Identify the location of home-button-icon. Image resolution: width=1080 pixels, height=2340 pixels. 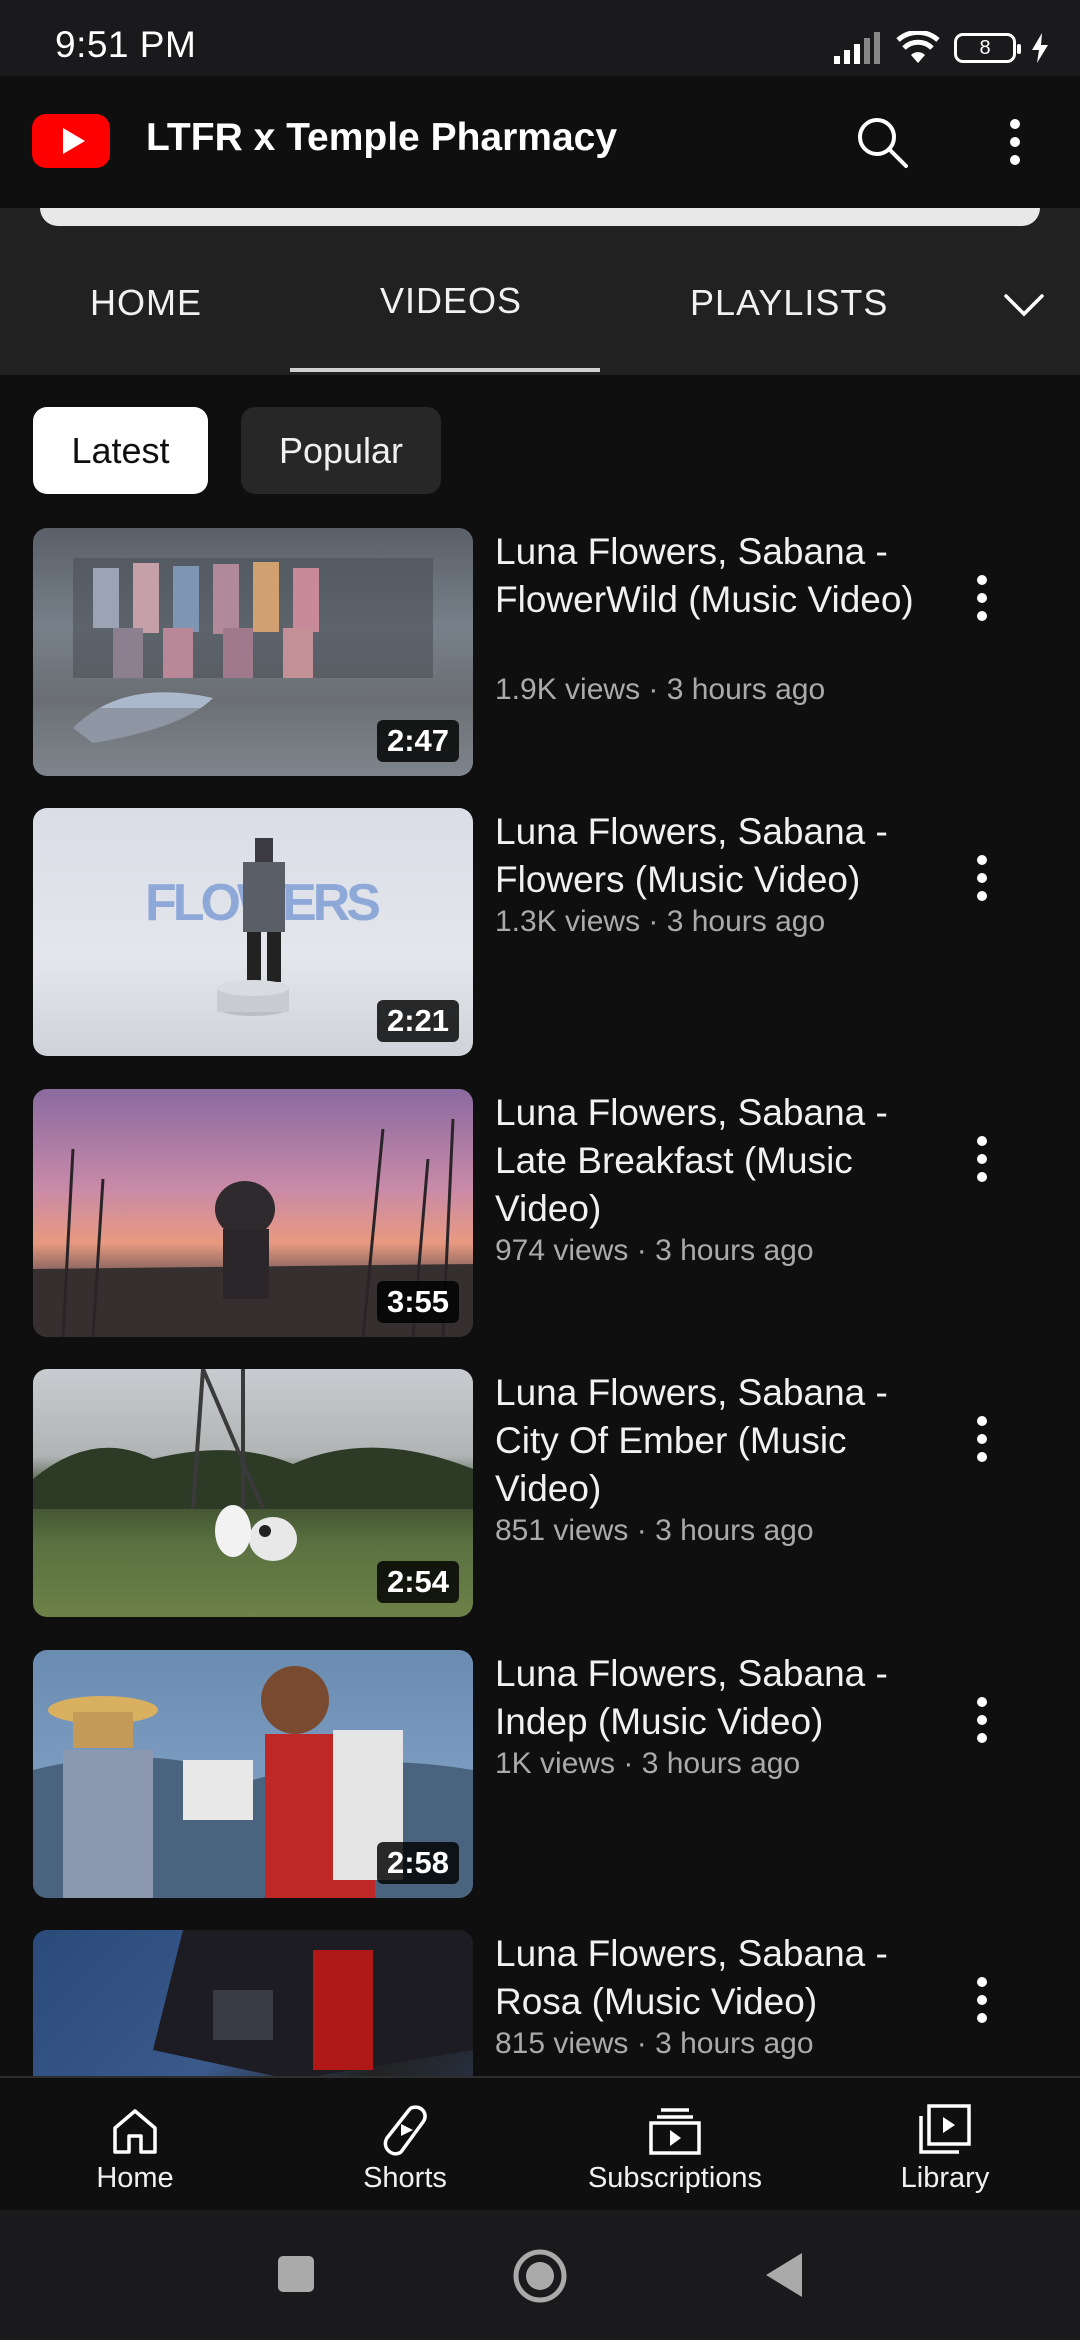
(540, 2276).